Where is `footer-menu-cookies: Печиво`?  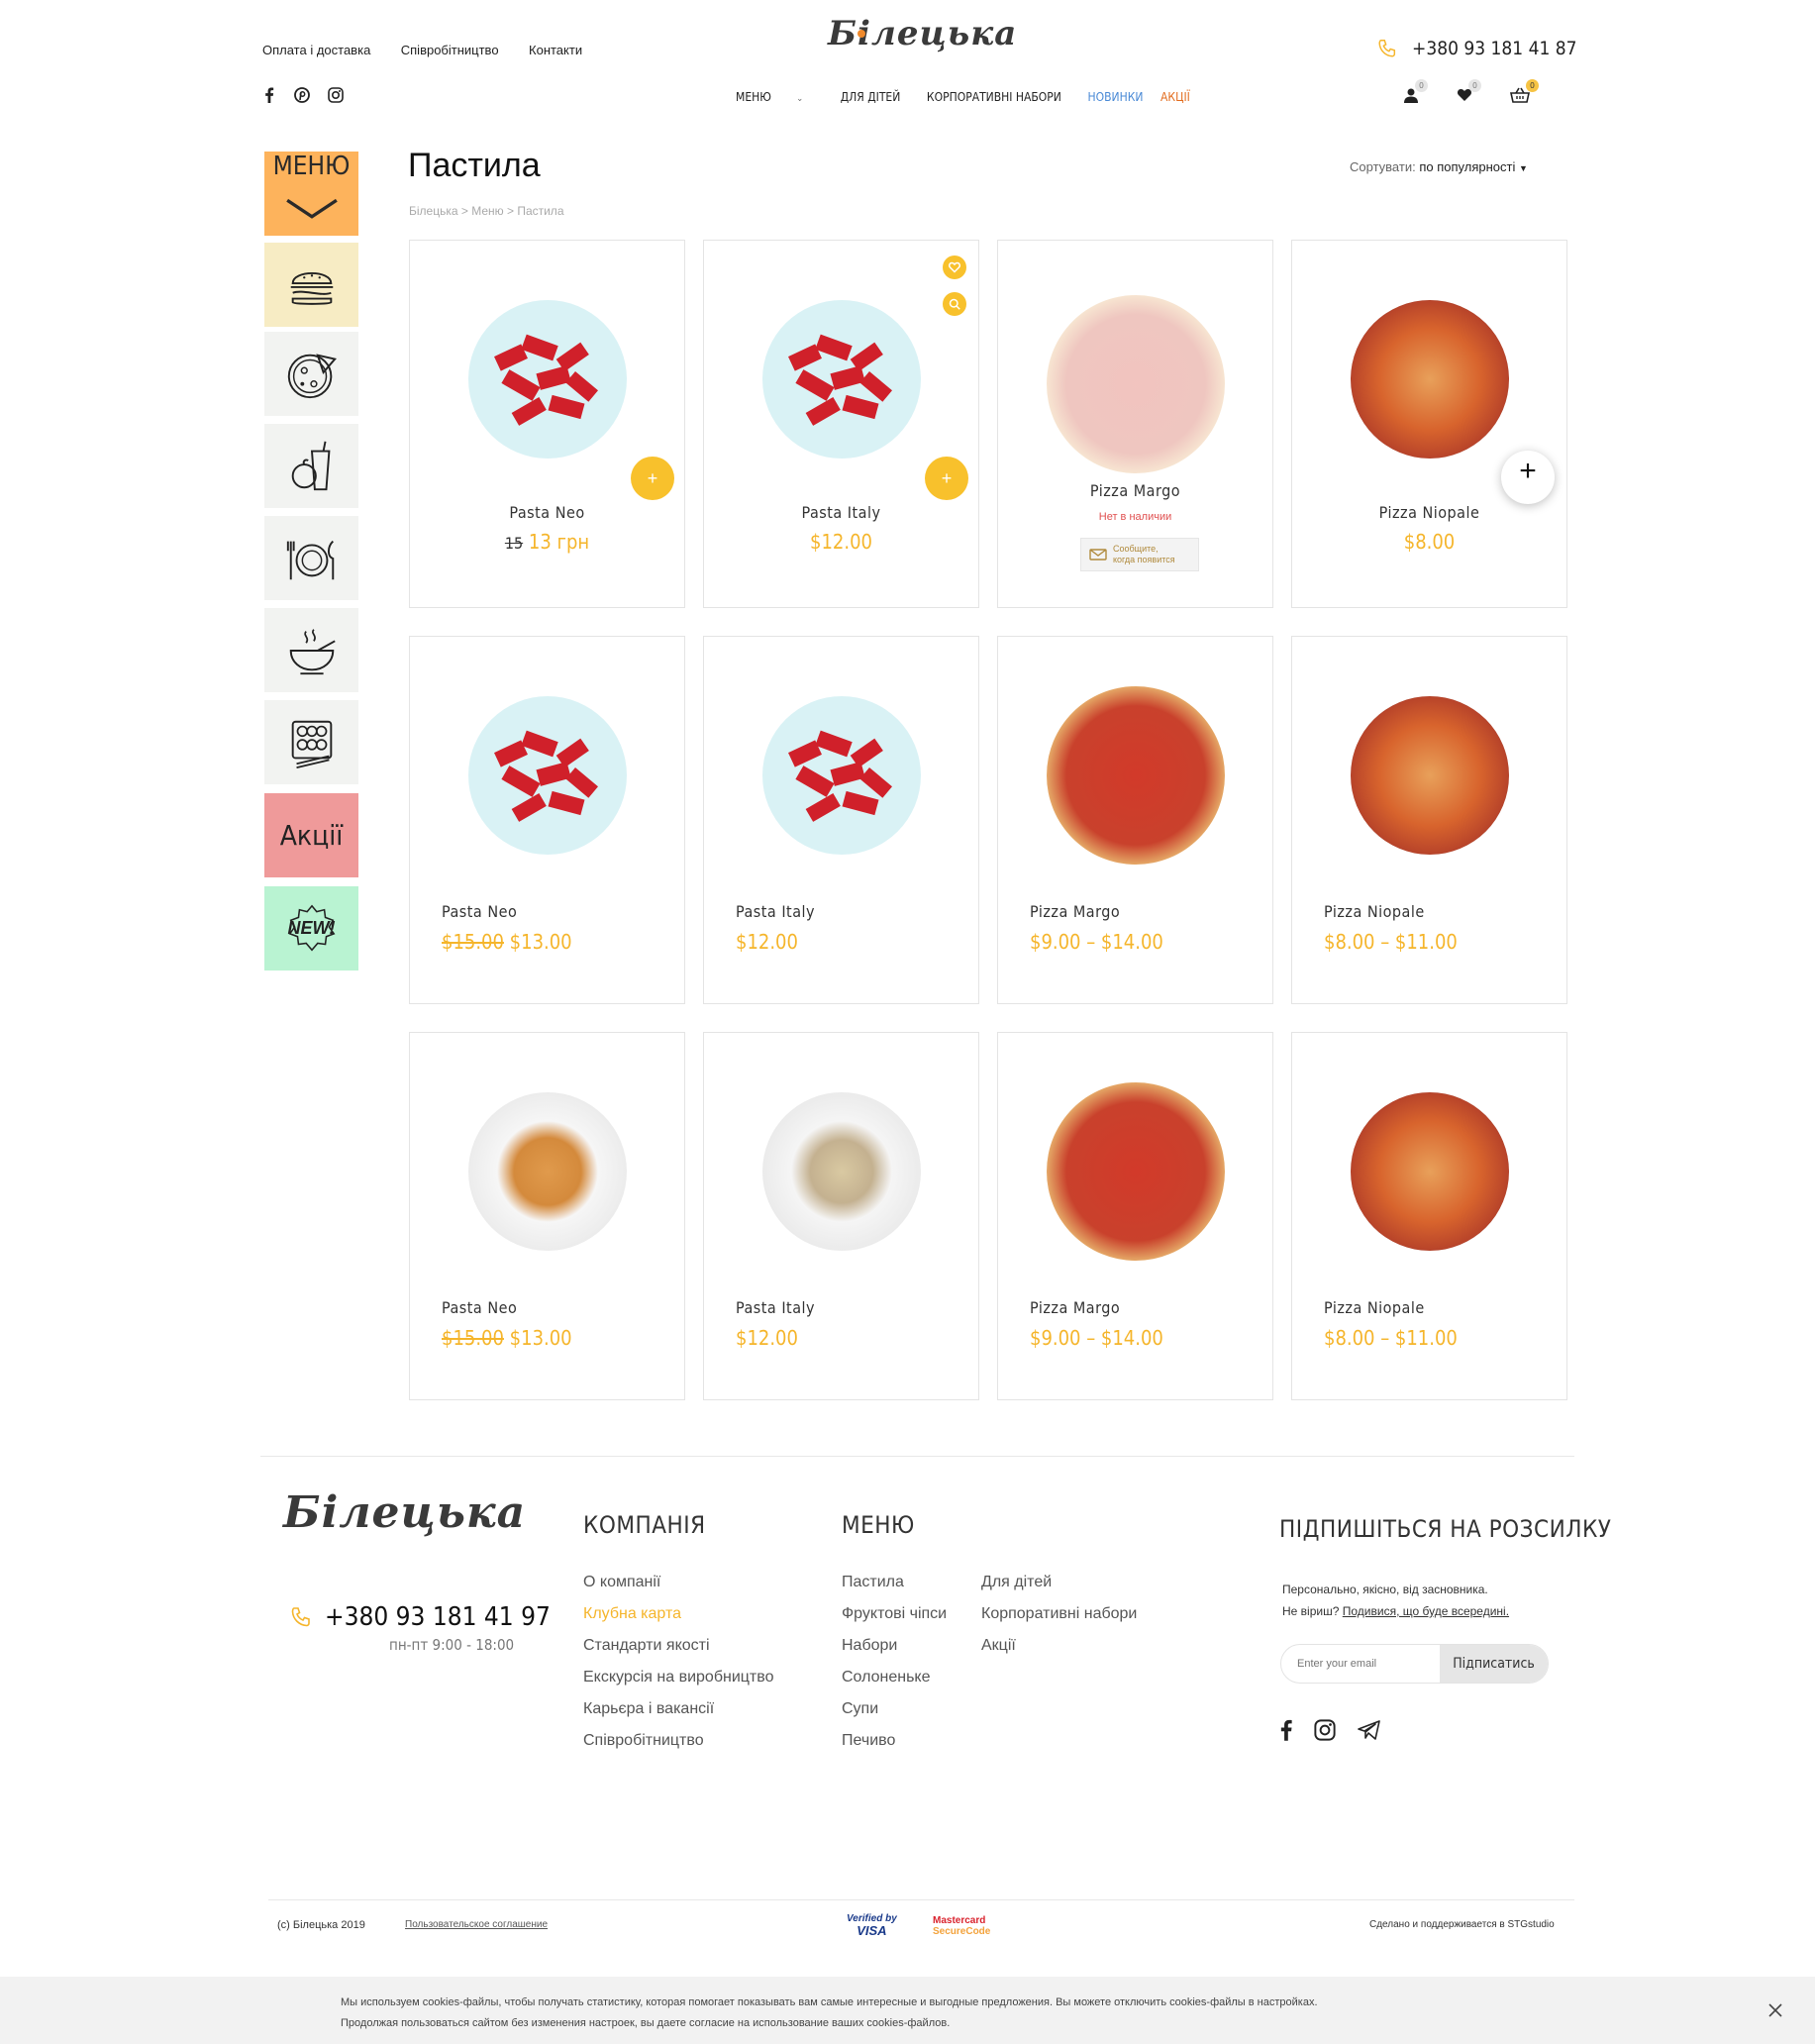
footer-menu-cookies: Печиво is located at coordinates (894, 1741).